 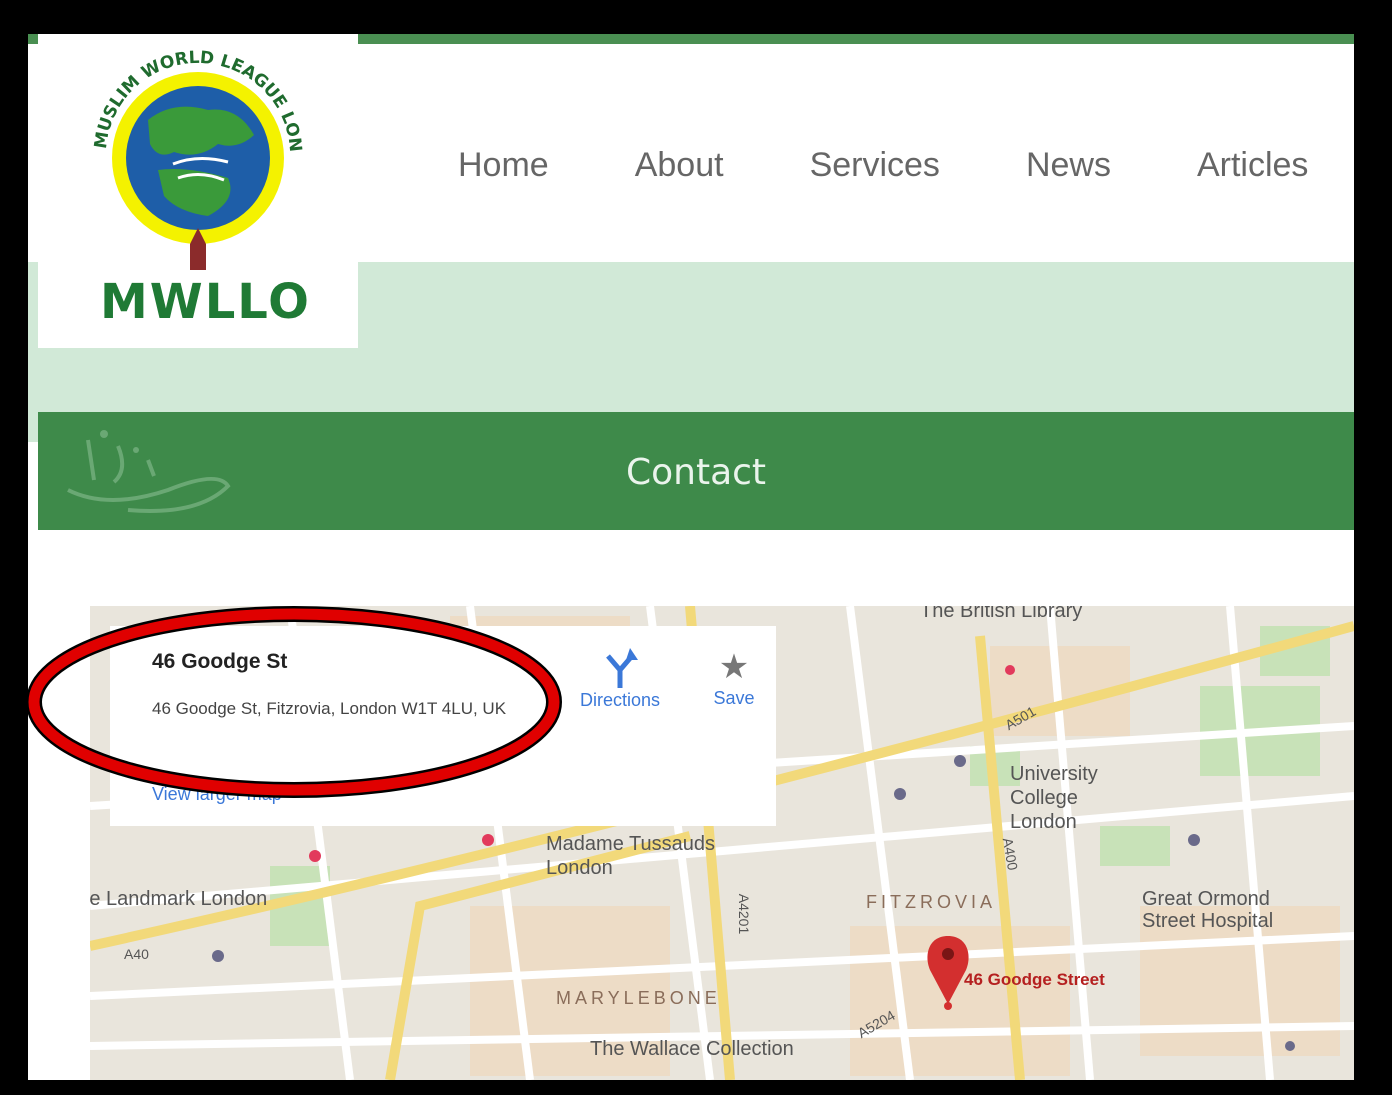 I want to click on map-label-university: University College London, so click(x=1054, y=798).